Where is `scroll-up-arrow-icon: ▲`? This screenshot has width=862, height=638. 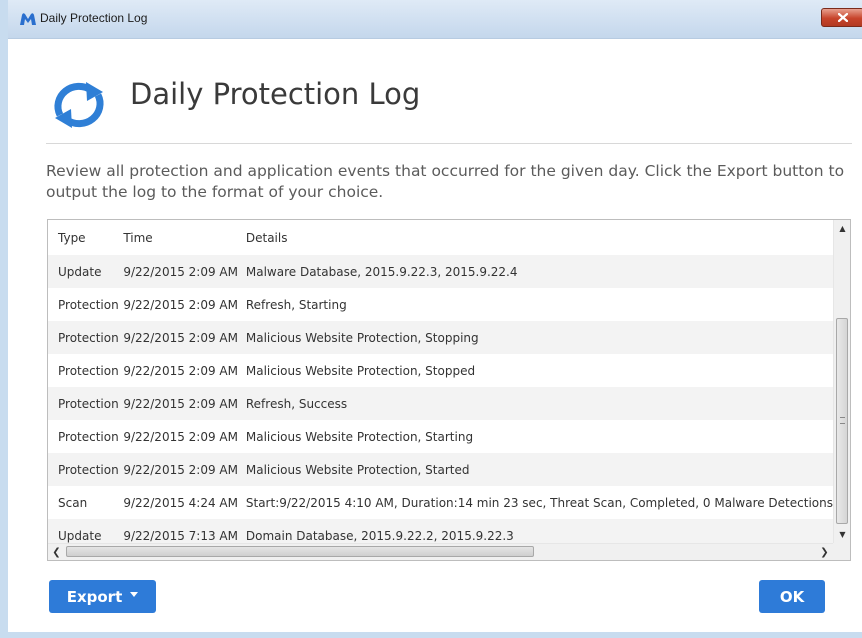 scroll-up-arrow-icon: ▲ is located at coordinates (842, 228).